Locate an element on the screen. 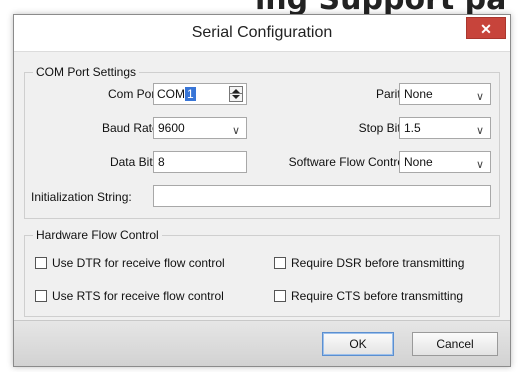  dialog-title: Serial Configuration is located at coordinates (262, 32).